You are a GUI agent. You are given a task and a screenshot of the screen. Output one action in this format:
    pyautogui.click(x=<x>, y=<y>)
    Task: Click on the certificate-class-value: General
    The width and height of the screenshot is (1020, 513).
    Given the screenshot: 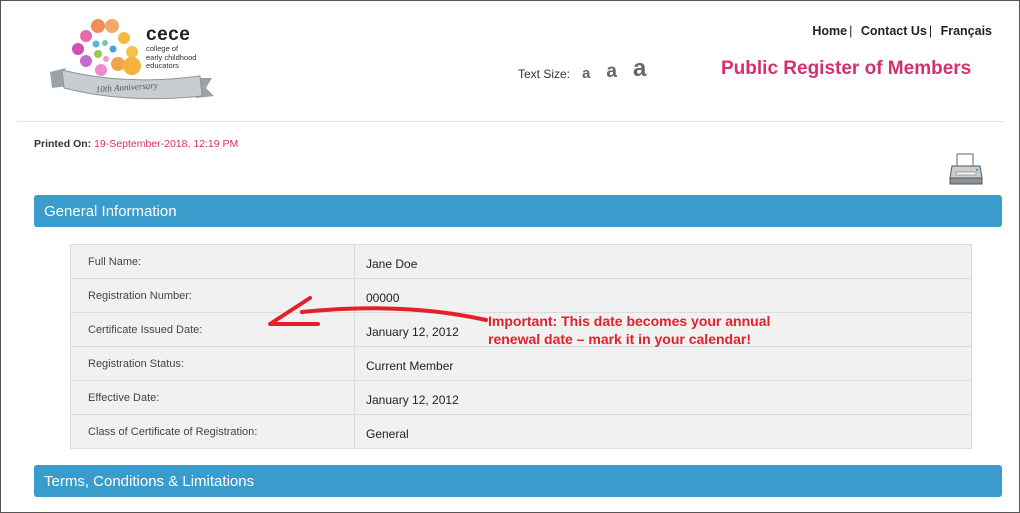 What is the action you would take?
    pyautogui.click(x=663, y=431)
    